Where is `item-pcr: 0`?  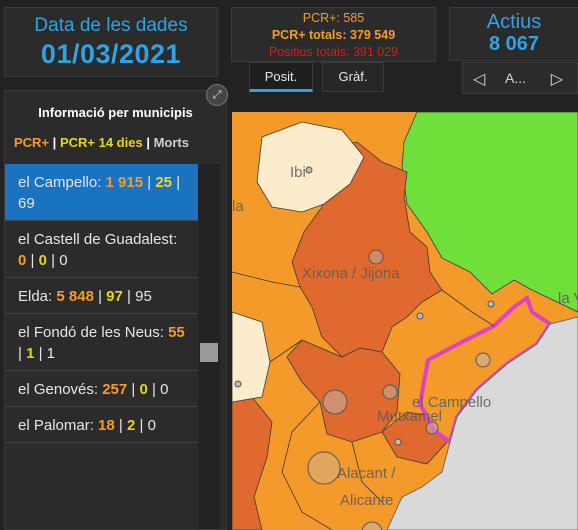
item-pcr: 0 is located at coordinates (22, 260).